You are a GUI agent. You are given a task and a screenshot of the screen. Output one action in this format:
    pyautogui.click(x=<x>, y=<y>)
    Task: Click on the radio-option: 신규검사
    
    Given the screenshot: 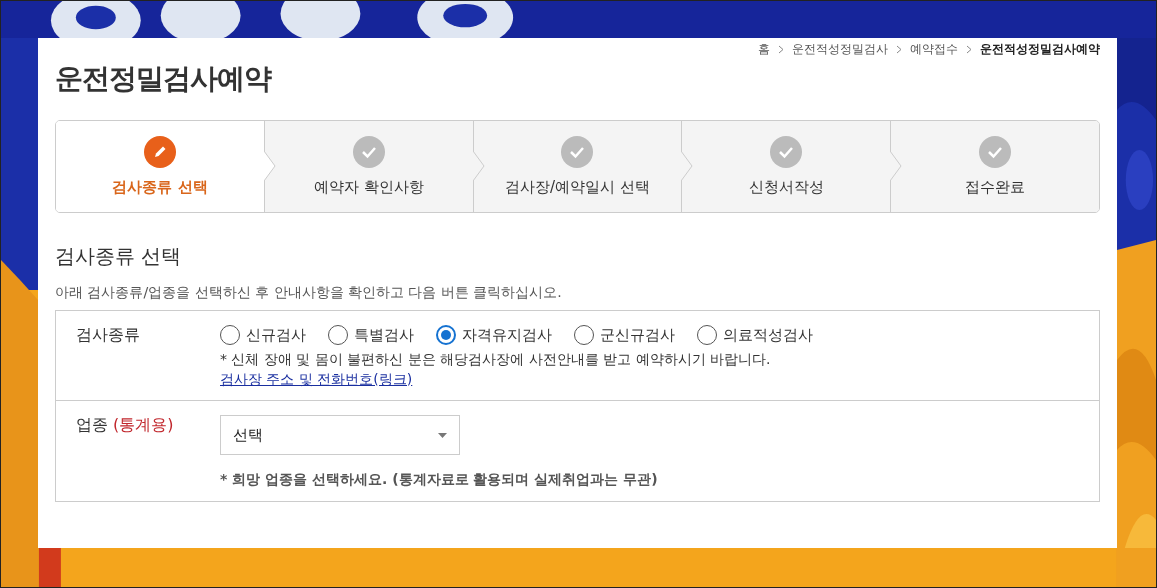 What is the action you would take?
    pyautogui.click(x=263, y=335)
    